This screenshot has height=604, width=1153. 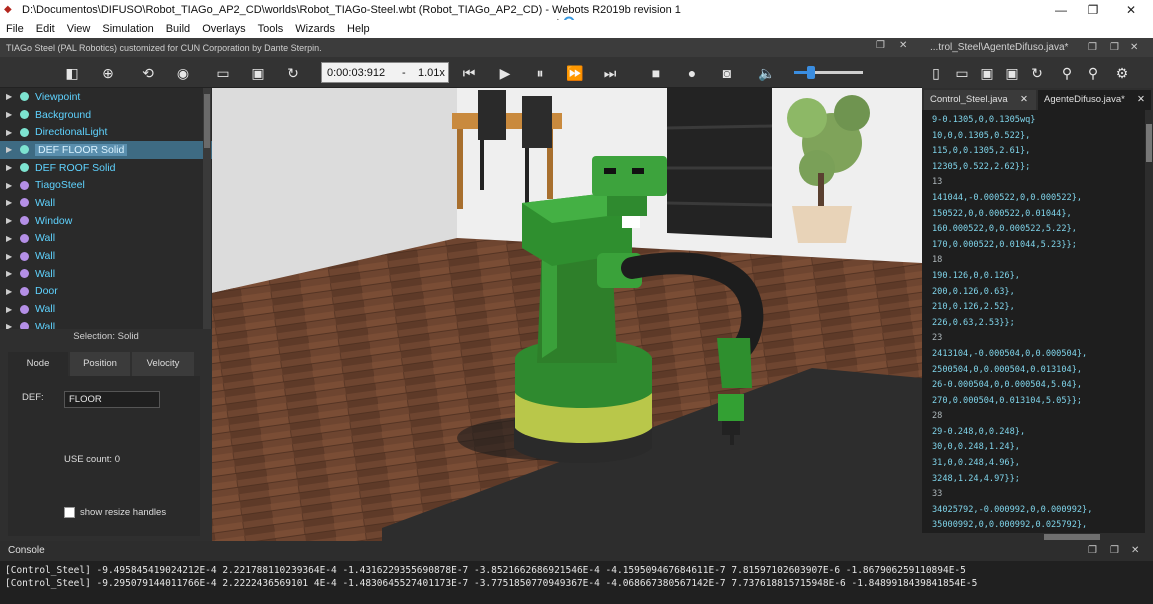 I want to click on record-icon: ●, so click(x=692, y=73).